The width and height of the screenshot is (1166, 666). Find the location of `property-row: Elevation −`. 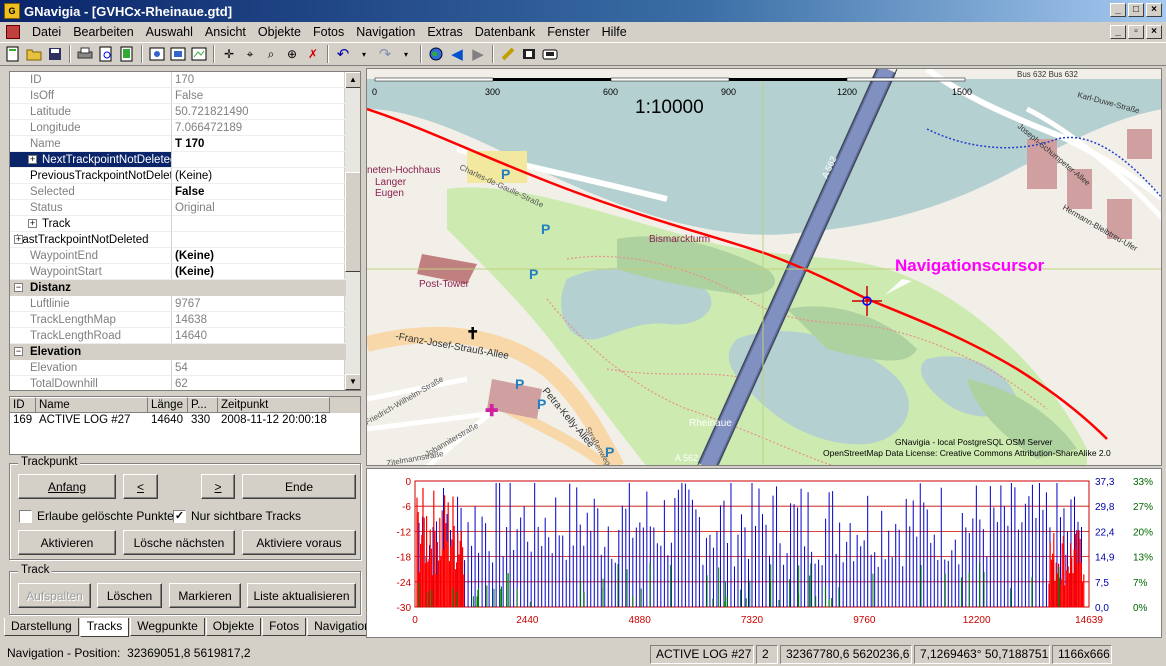

property-row: Elevation − is located at coordinates (178, 352).